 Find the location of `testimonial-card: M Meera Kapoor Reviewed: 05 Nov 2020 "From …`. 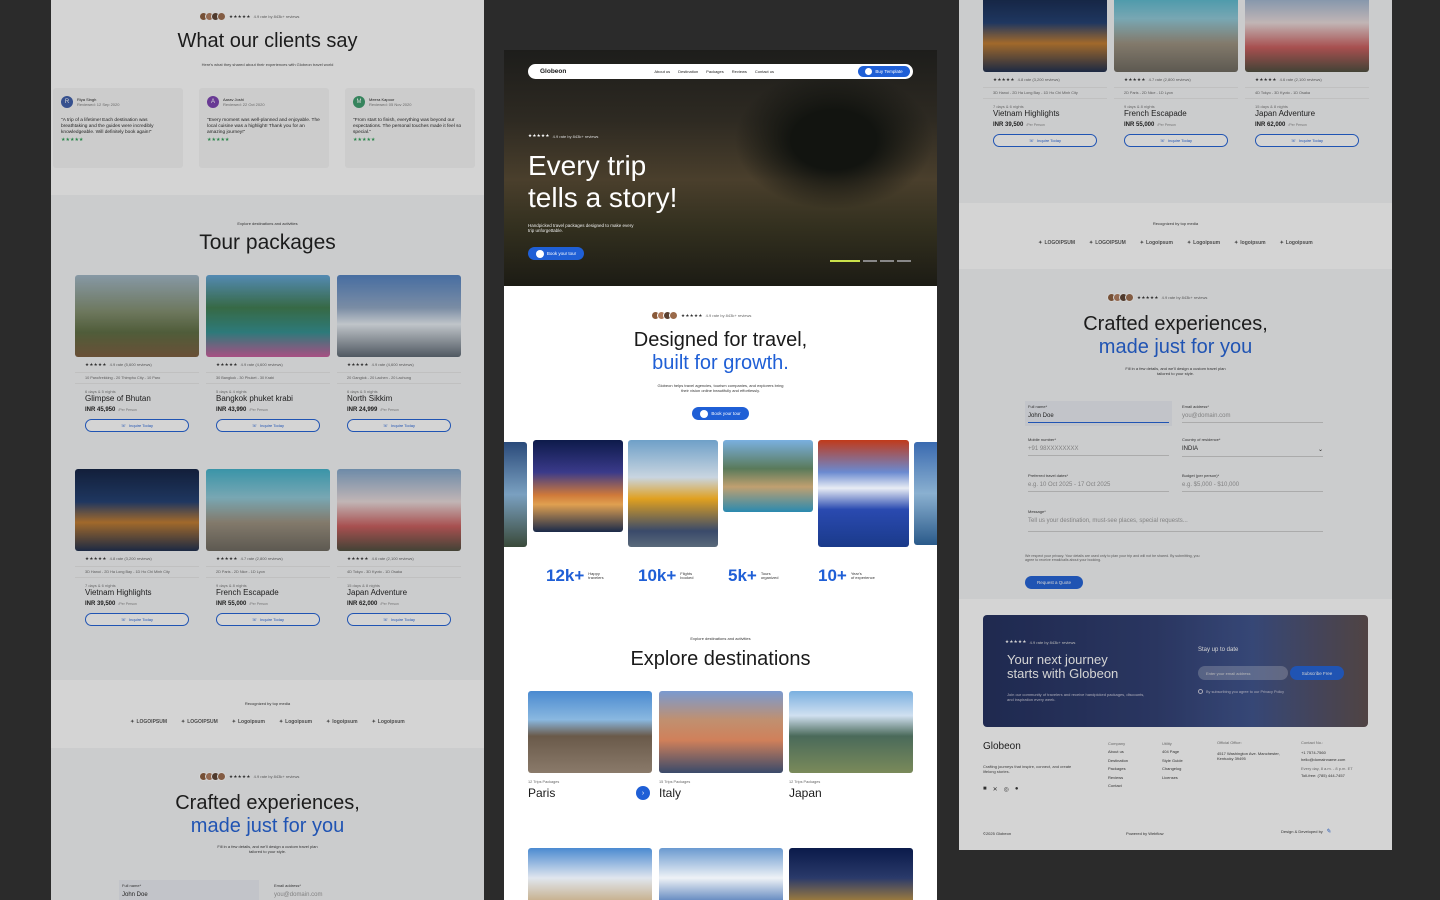

testimonial-card: M Meera Kapoor Reviewed: 05 Nov 2020 "From … is located at coordinates (410, 128).